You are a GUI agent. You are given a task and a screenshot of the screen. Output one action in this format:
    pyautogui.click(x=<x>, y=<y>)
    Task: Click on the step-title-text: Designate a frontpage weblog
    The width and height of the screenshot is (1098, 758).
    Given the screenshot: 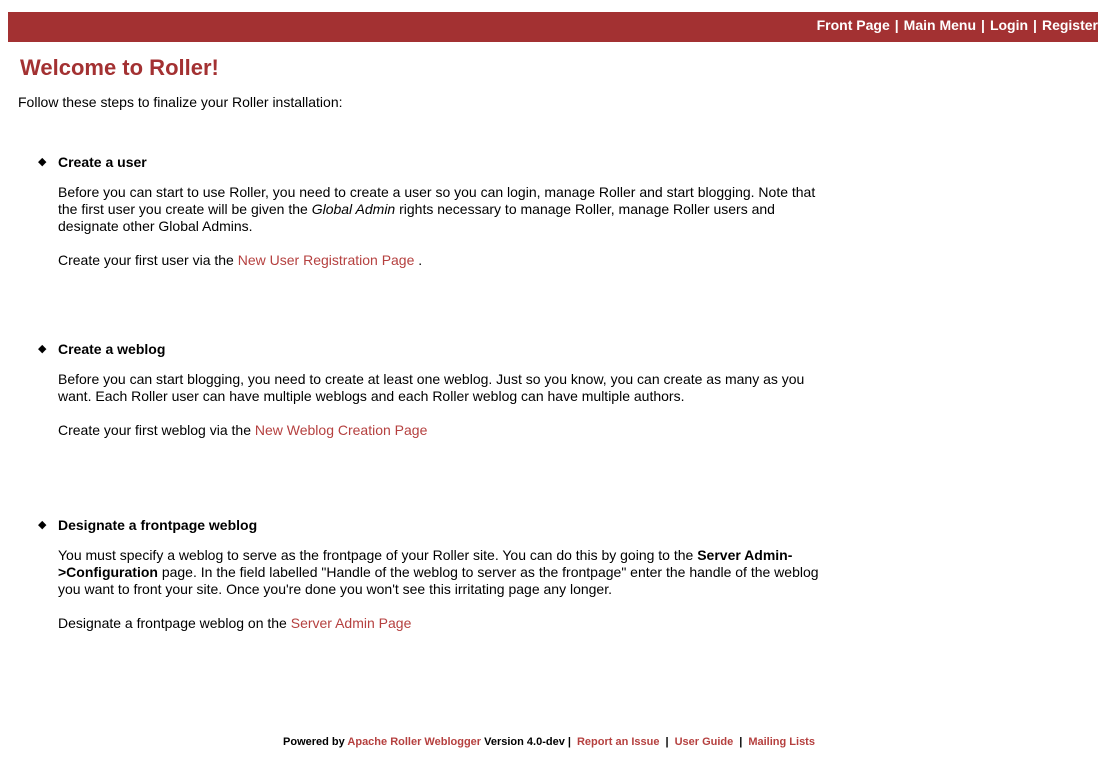 What is the action you would take?
    pyautogui.click(x=158, y=525)
    